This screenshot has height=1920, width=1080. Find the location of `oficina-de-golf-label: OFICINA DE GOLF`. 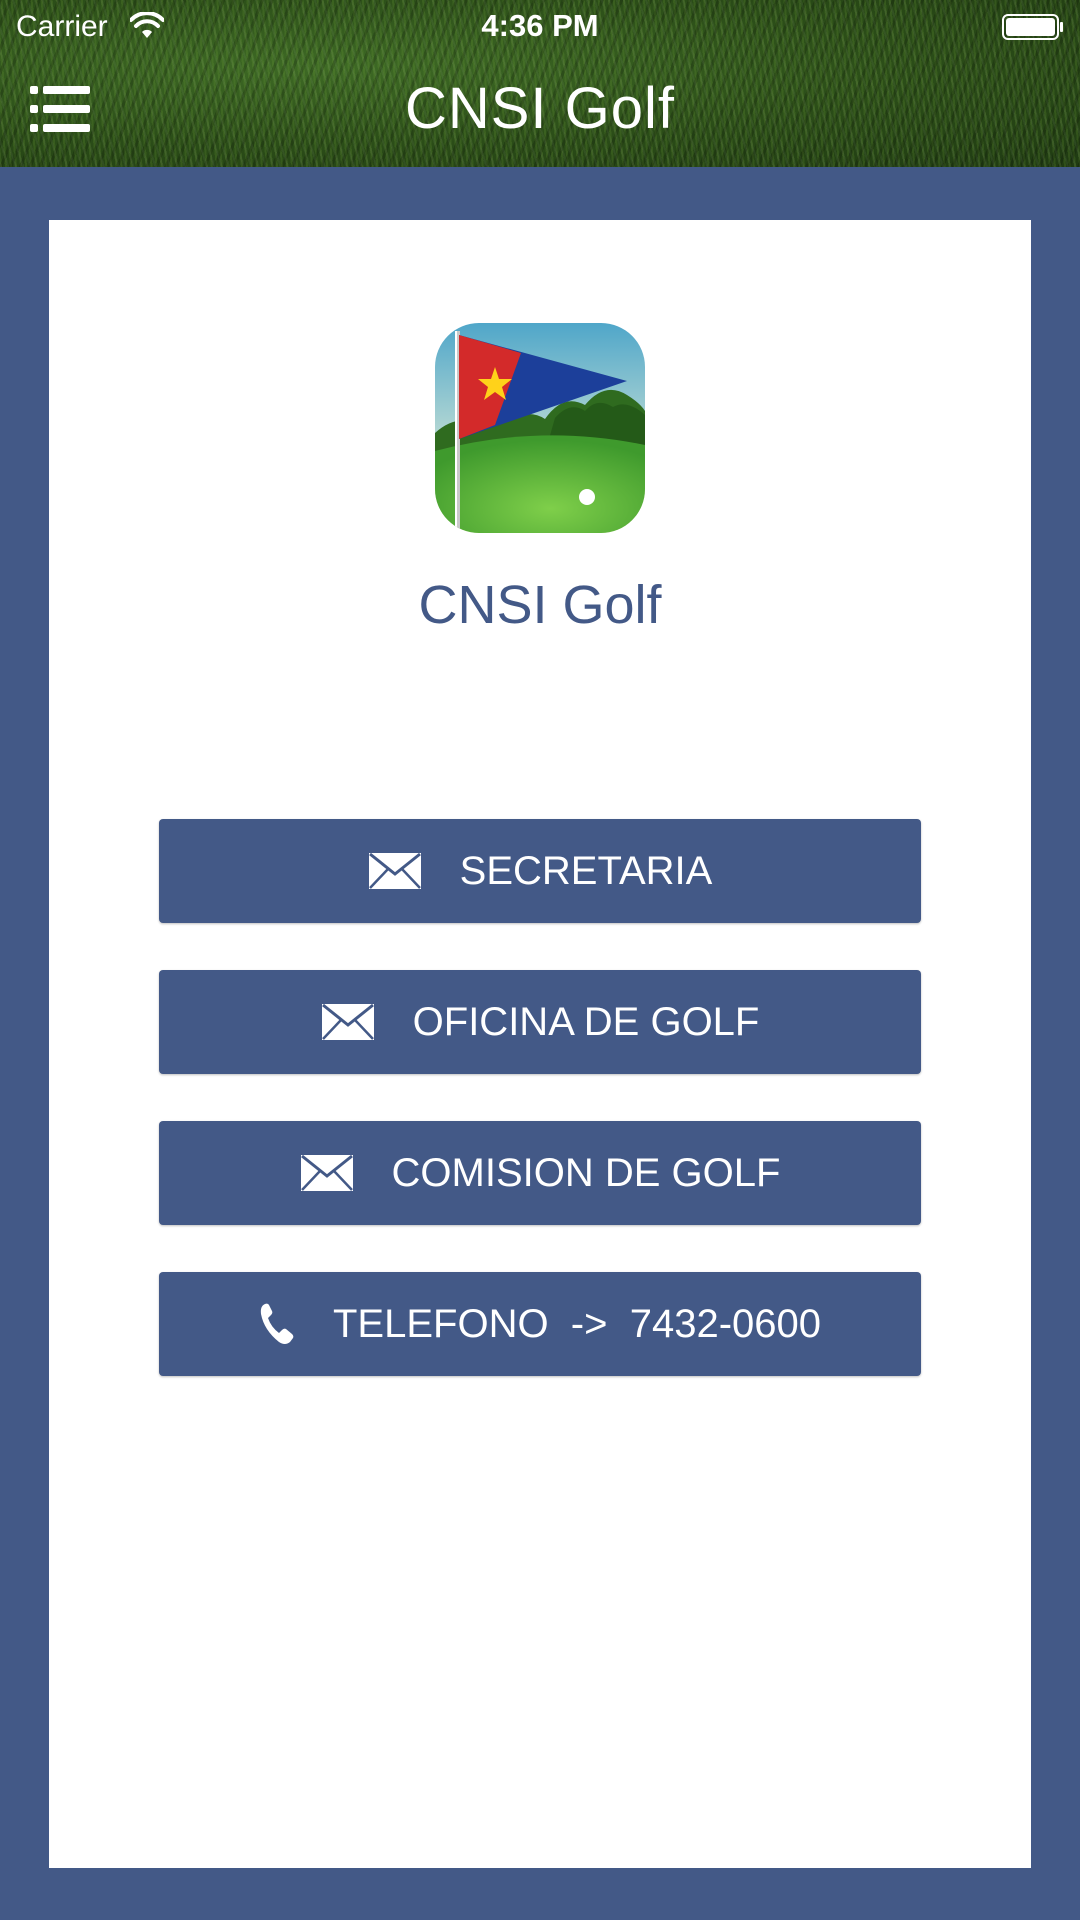

oficina-de-golf-label: OFICINA DE GOLF is located at coordinates (586, 1022).